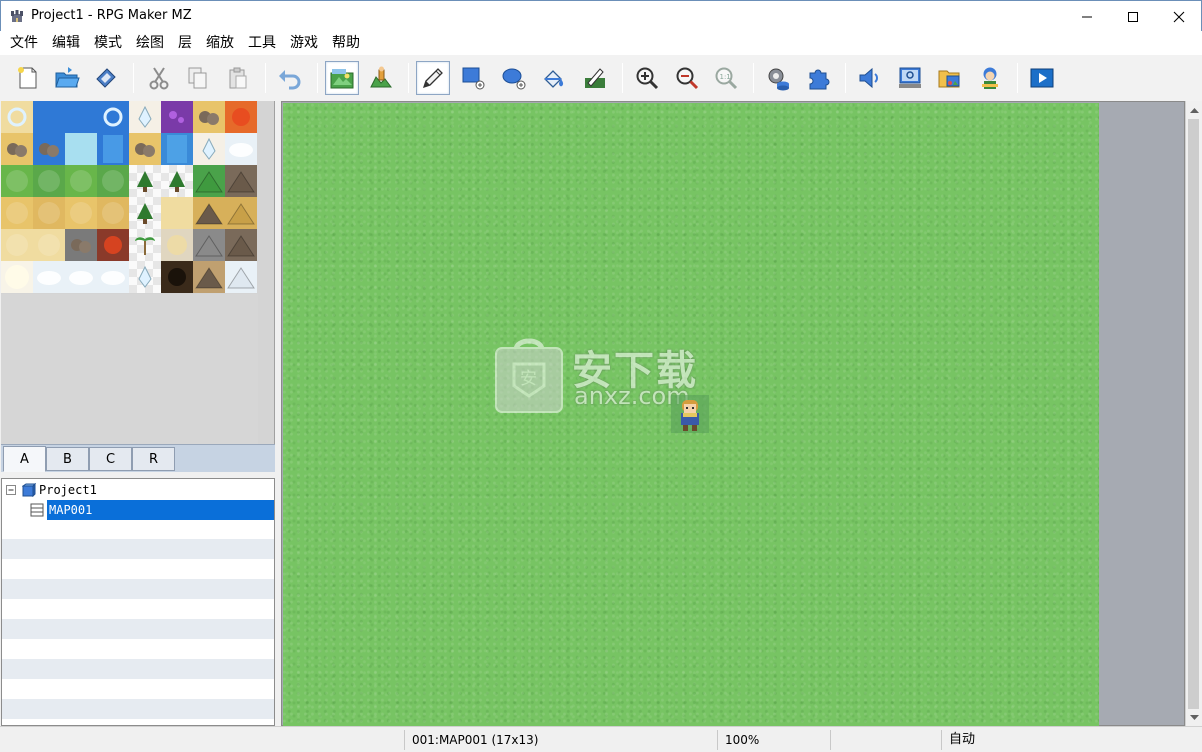 The height and width of the screenshot is (752, 1202). Describe the element at coordinates (726, 78) in the screenshot. I see `actual-size-button: 1:1` at that location.